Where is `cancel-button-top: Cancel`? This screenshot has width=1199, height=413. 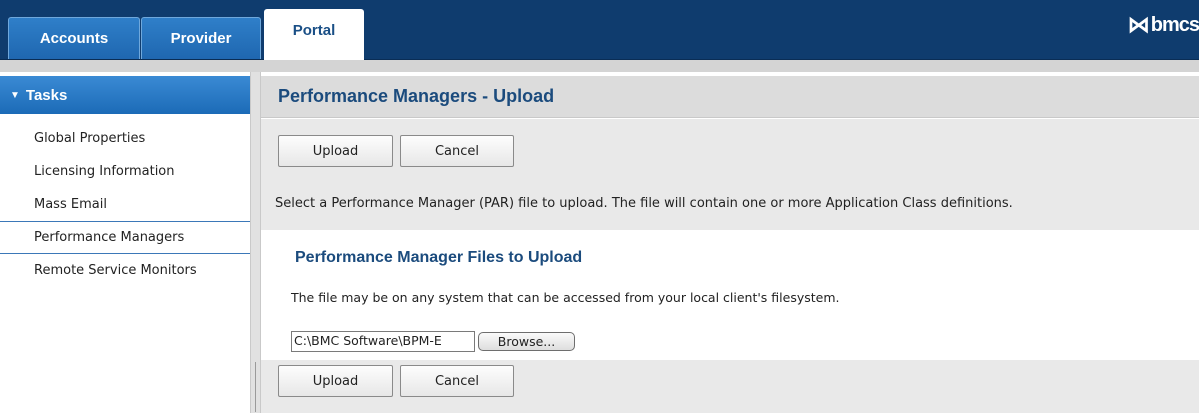
cancel-button-top: Cancel is located at coordinates (457, 151).